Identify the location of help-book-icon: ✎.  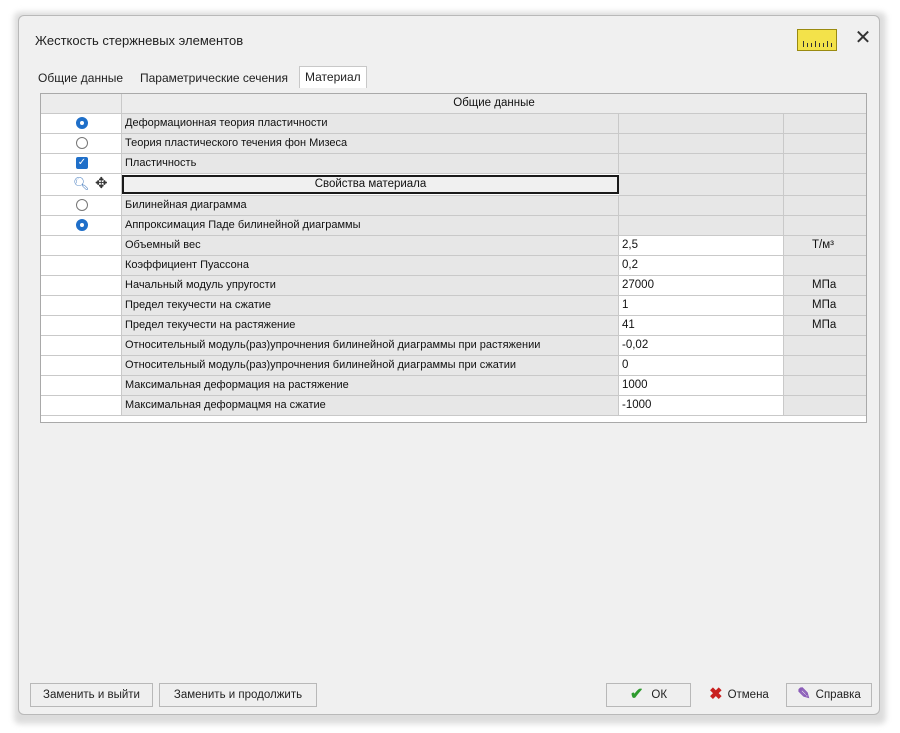
(804, 694).